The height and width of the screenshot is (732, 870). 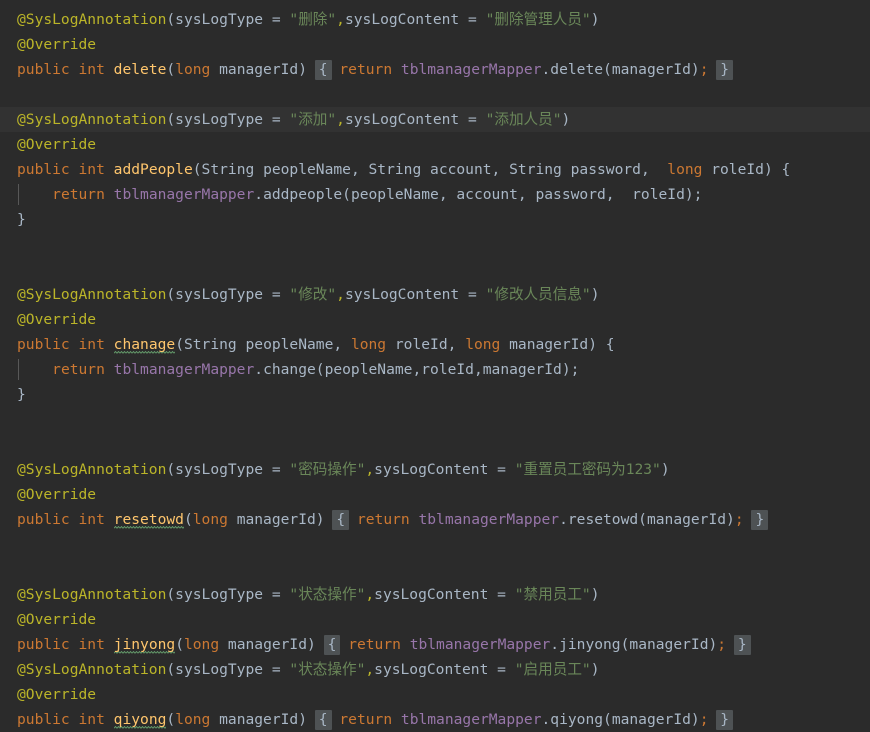 What do you see at coordinates (590, 644) in the screenshot?
I see `code-token-mcall: jinyong` at bounding box center [590, 644].